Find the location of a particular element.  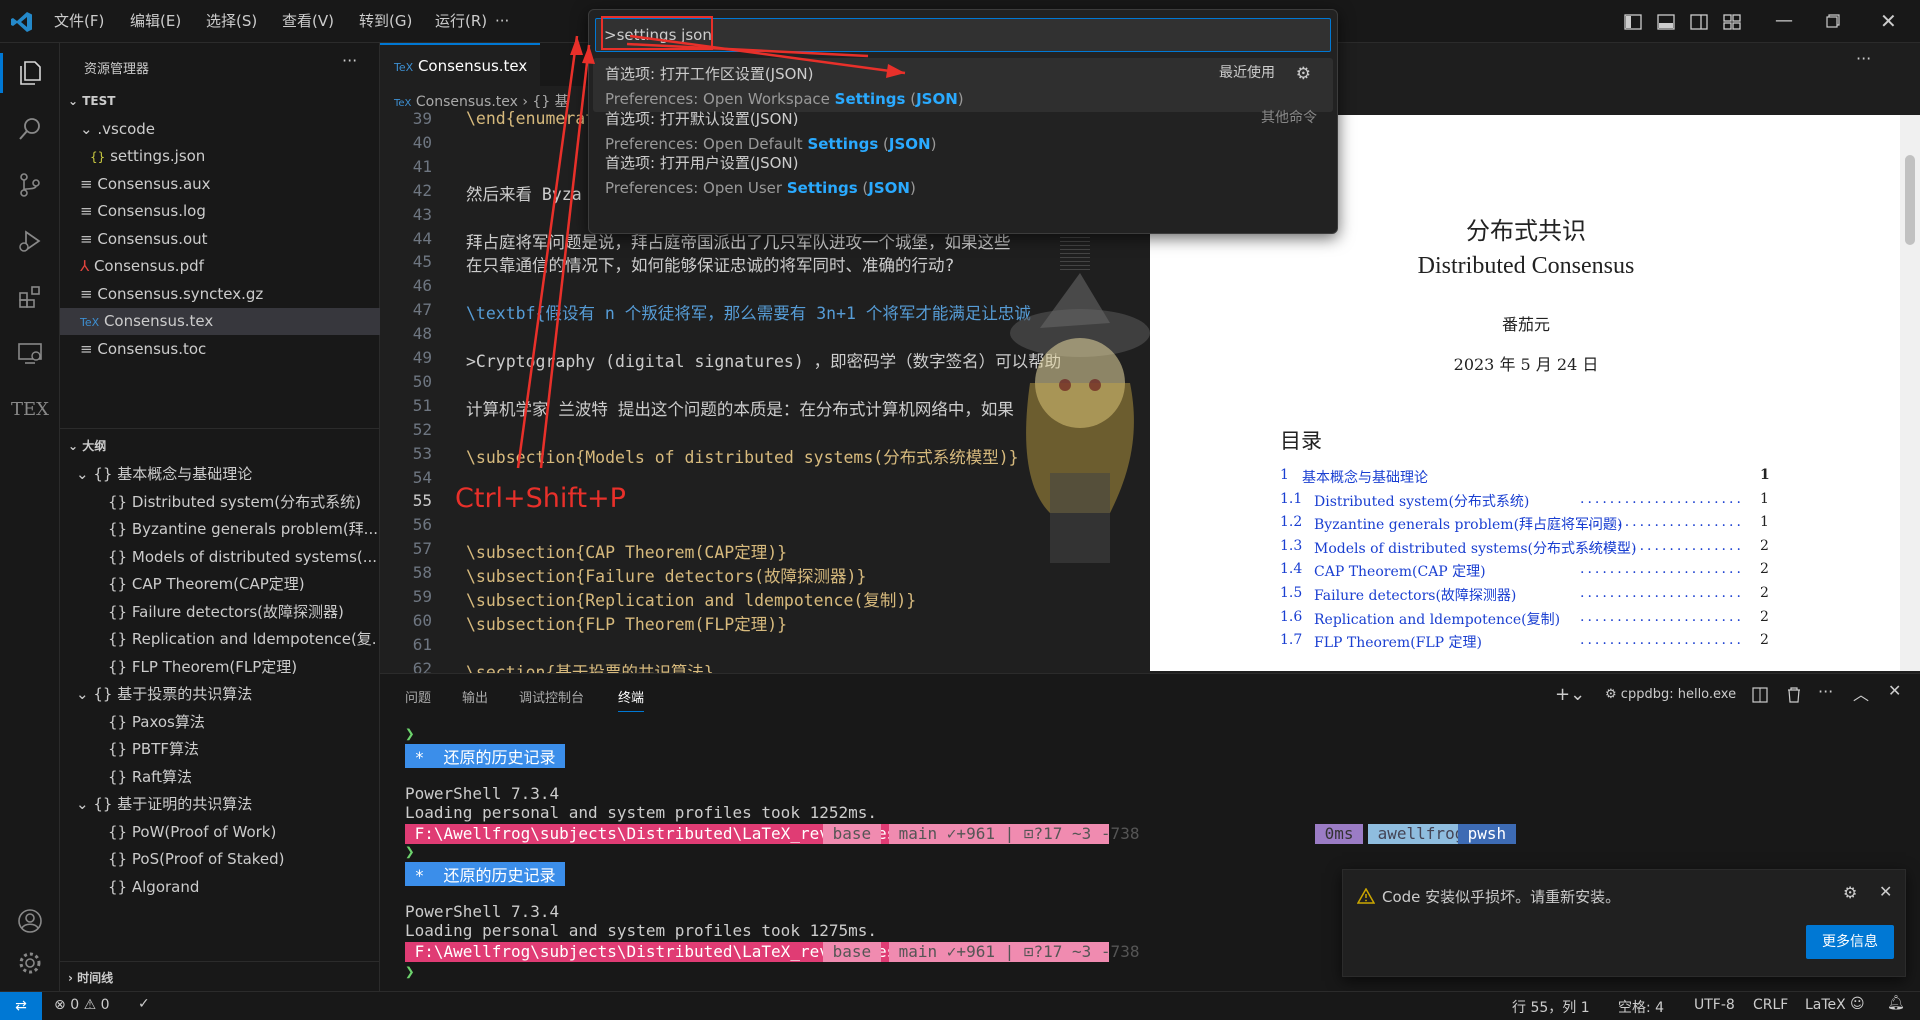

customize-layout-icon is located at coordinates (1732, 22).